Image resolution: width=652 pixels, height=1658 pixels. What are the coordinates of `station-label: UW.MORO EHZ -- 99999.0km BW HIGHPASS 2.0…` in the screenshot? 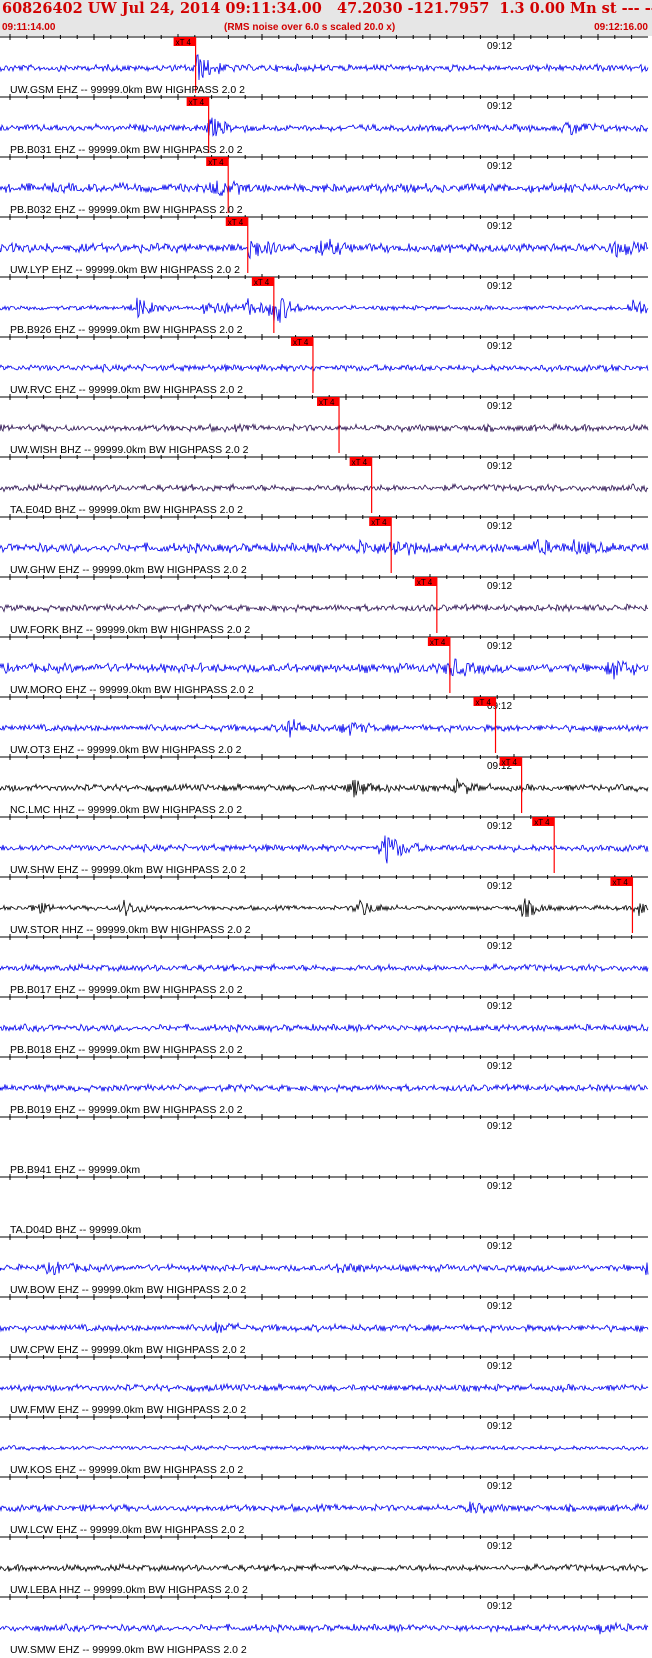 It's located at (132, 690).